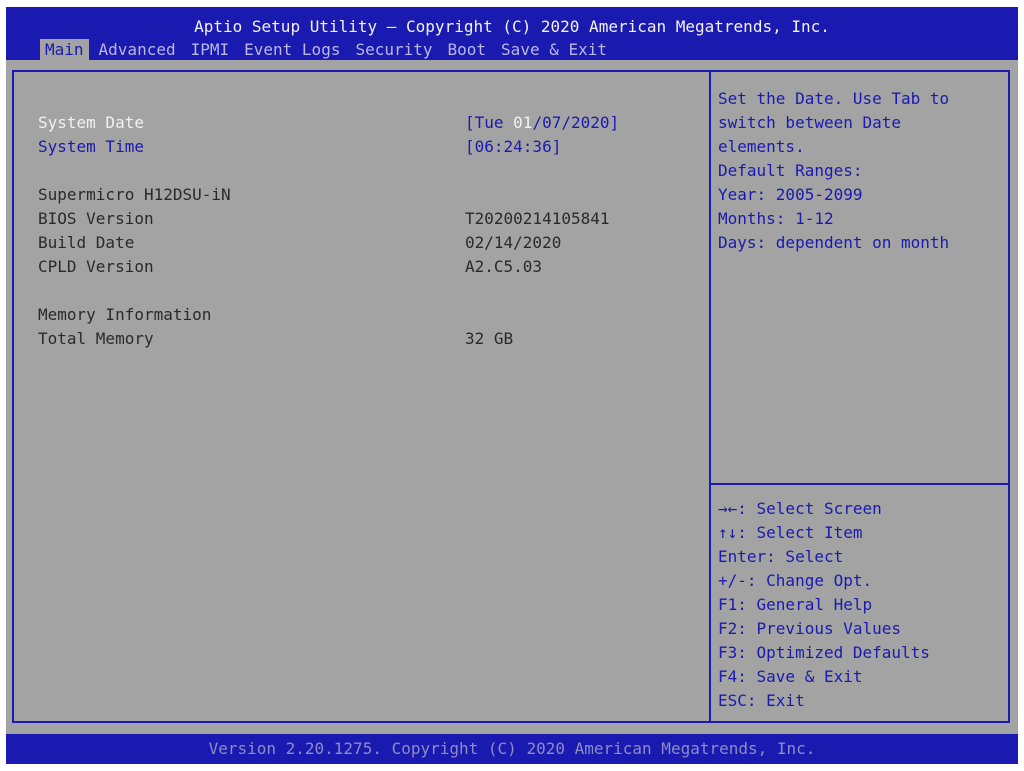 The width and height of the screenshot is (1024, 771). Describe the element at coordinates (96, 266) in the screenshot. I see `cpld-version-label: CPLD Version` at that location.